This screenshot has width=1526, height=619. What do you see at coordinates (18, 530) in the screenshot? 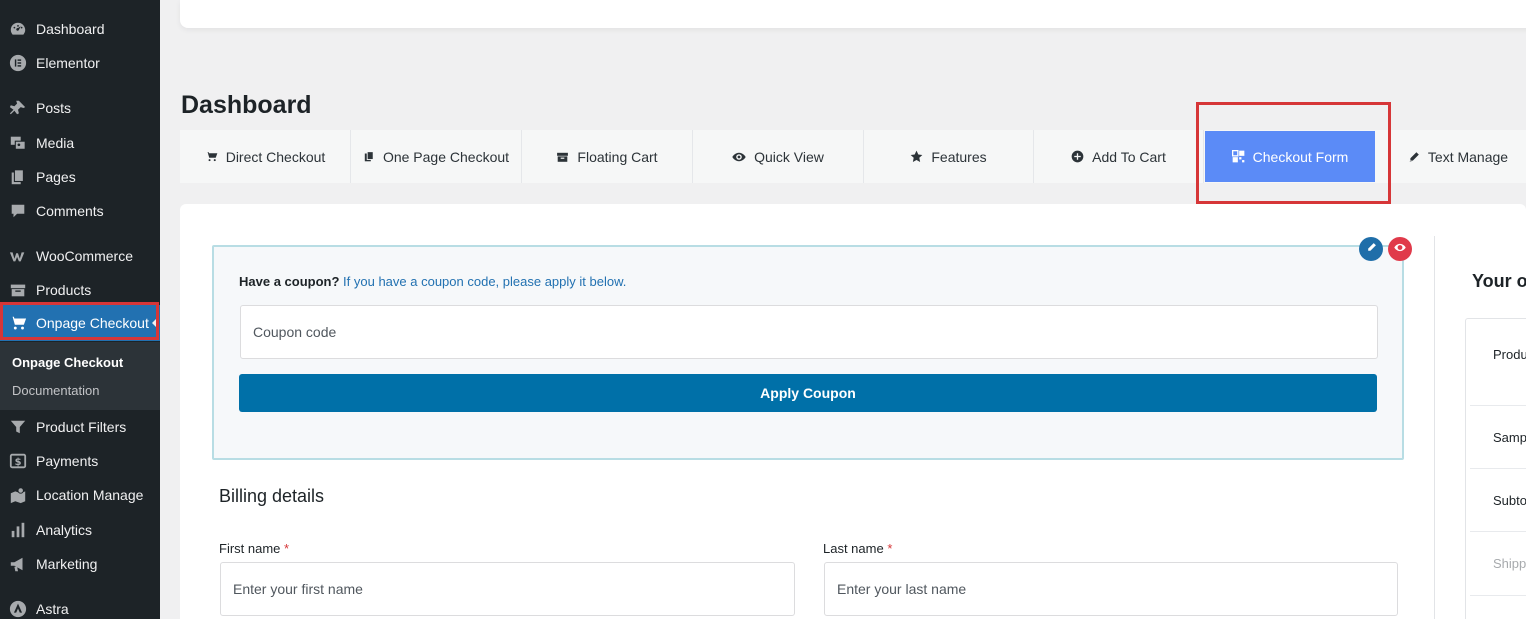
I see `analytics-icon` at bounding box center [18, 530].